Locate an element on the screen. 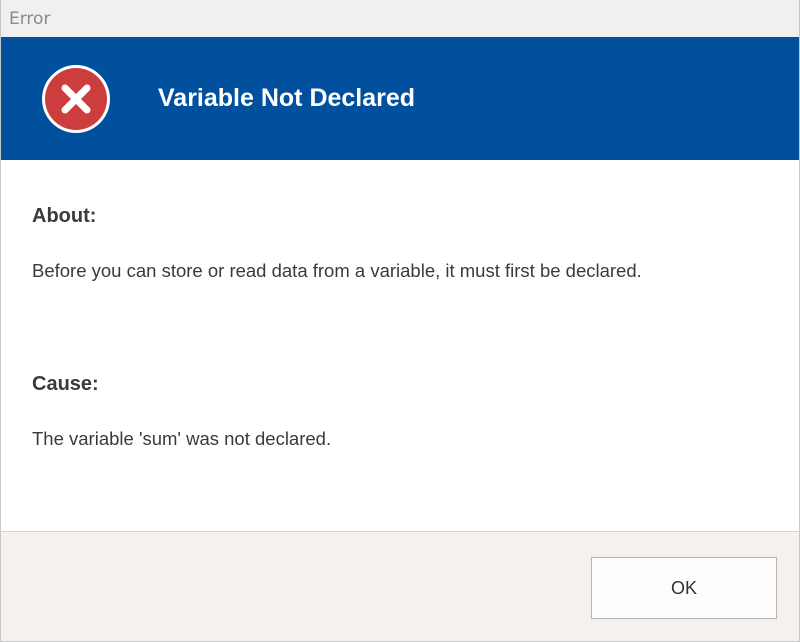  cause-heading: Cause: is located at coordinates (65, 384).